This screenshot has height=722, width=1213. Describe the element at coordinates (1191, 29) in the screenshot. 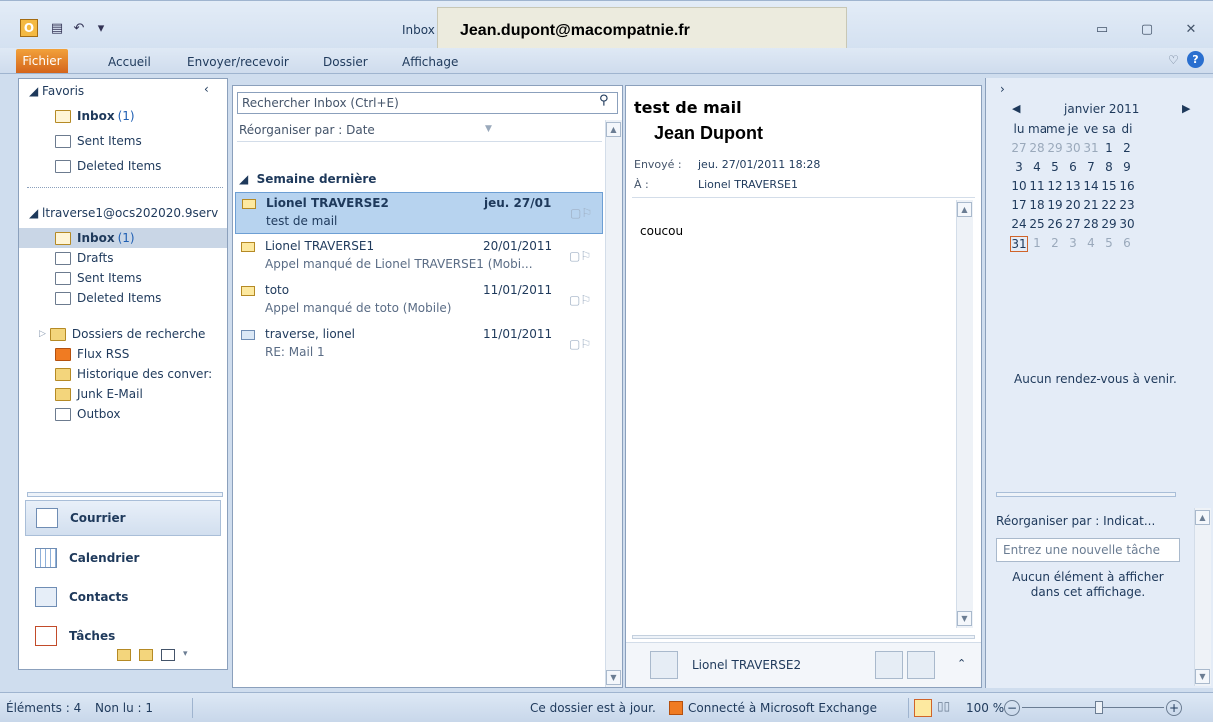

I see `close-button: ✕` at that location.